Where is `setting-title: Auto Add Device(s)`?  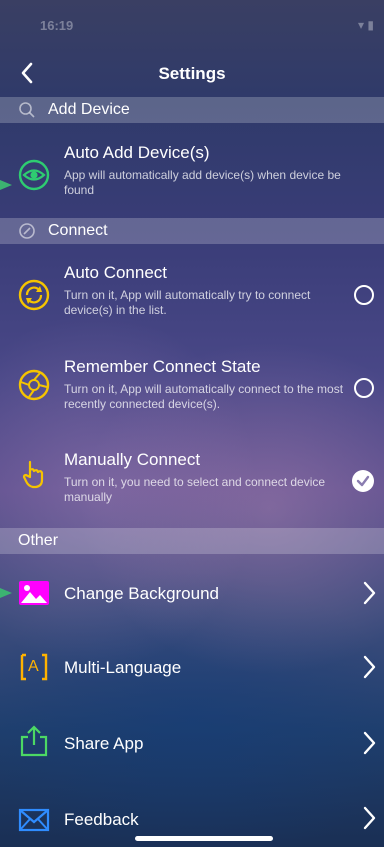
setting-title: Auto Add Device(s) is located at coordinates (137, 152).